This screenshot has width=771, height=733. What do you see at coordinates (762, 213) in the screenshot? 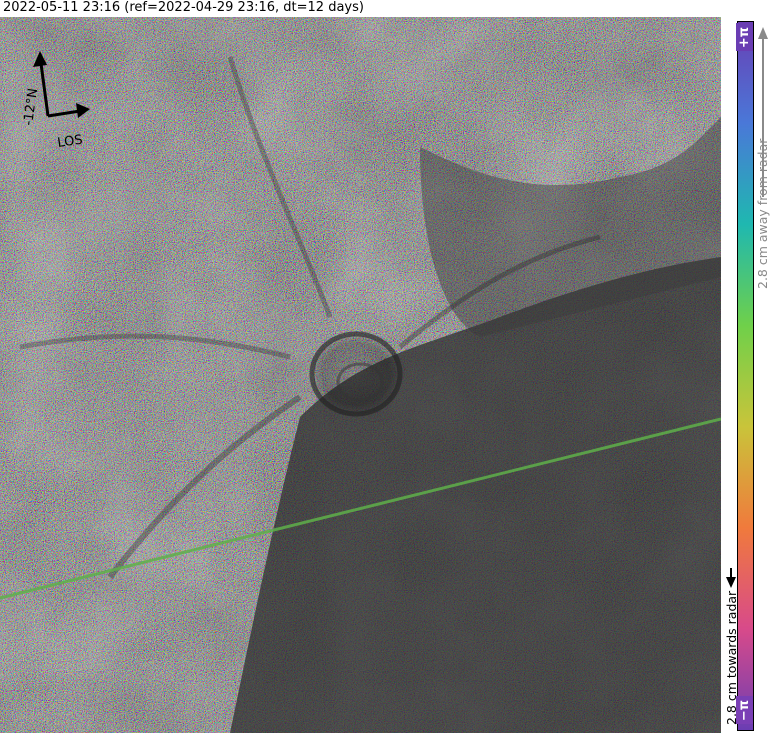
I see `away-from-radar-label: 2.8 cm away from radar` at bounding box center [762, 213].